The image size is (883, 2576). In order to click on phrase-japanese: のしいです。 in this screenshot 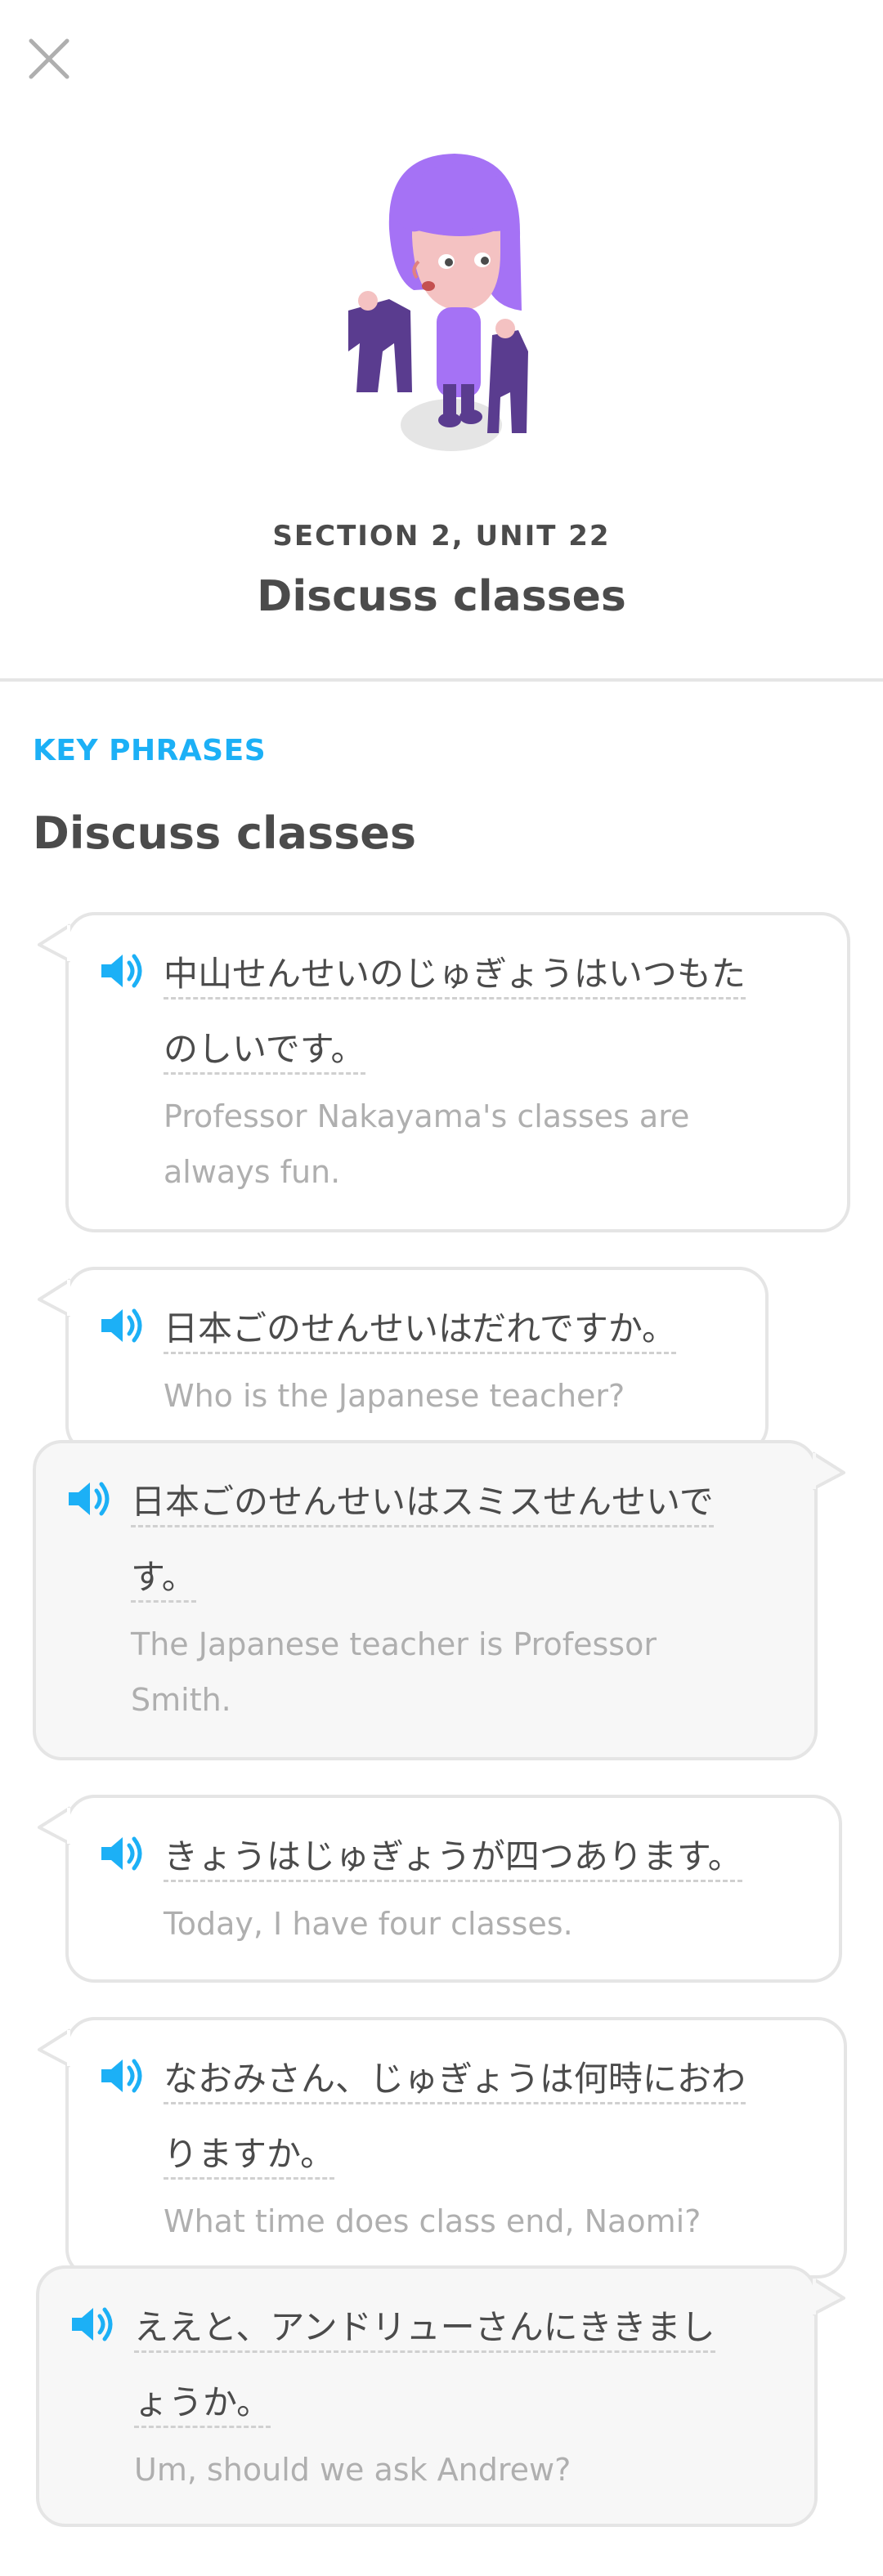, I will do `click(264, 1052)`.